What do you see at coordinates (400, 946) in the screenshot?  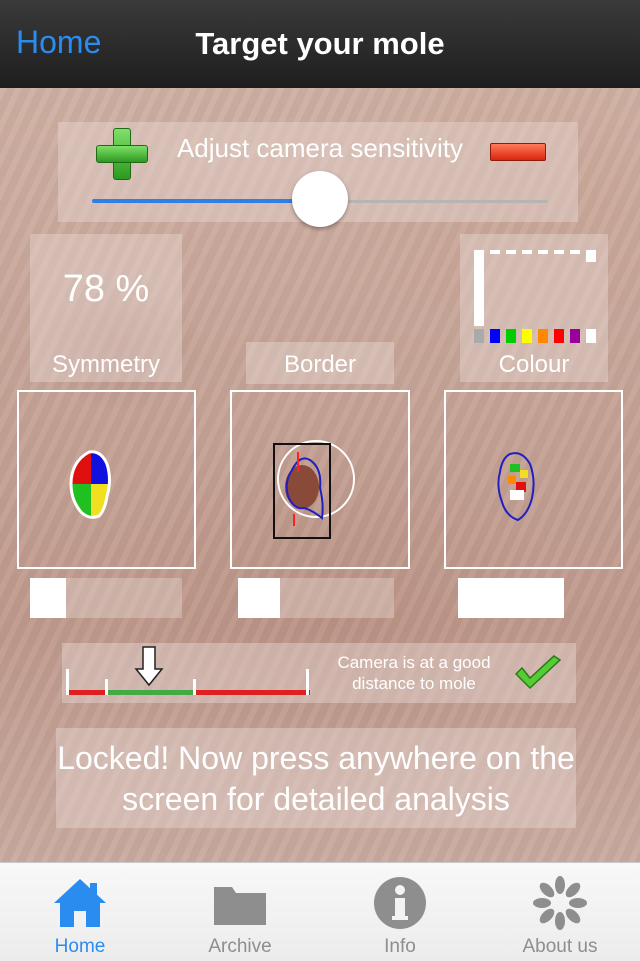 I see `tab-label: Info` at bounding box center [400, 946].